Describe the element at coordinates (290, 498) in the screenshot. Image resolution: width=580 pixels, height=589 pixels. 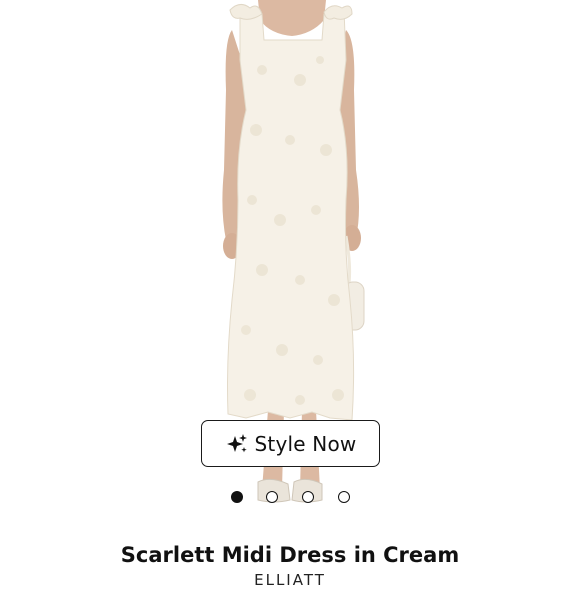
I see `carousel-indicator` at that location.